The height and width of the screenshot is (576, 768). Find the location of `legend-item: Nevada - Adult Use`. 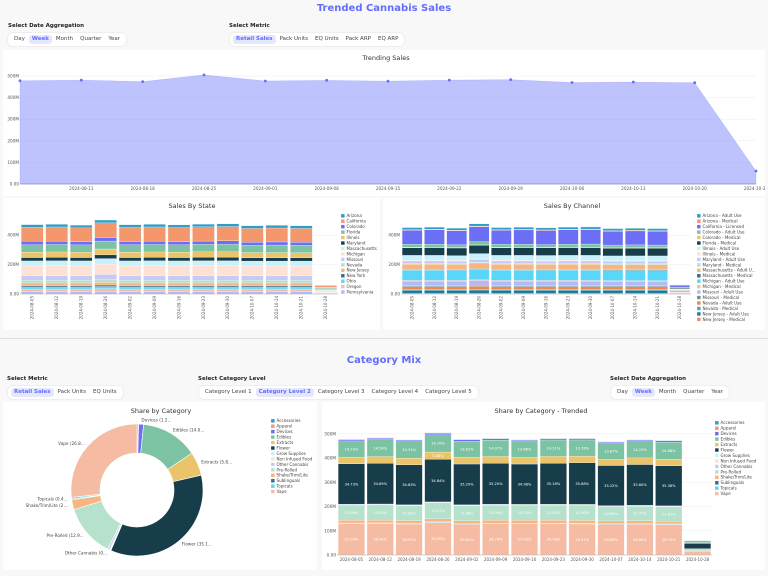

legend-item: Nevada - Adult Use is located at coordinates (719, 302).